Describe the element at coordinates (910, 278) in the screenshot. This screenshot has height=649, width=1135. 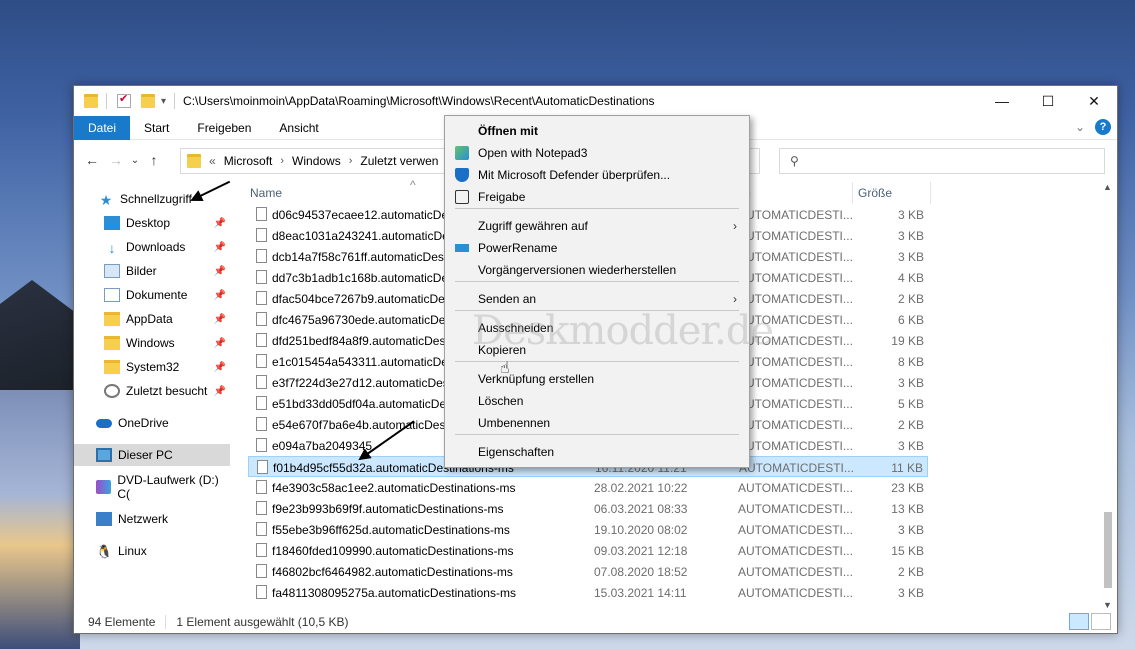
I see `file-size: 4 KB` at that location.